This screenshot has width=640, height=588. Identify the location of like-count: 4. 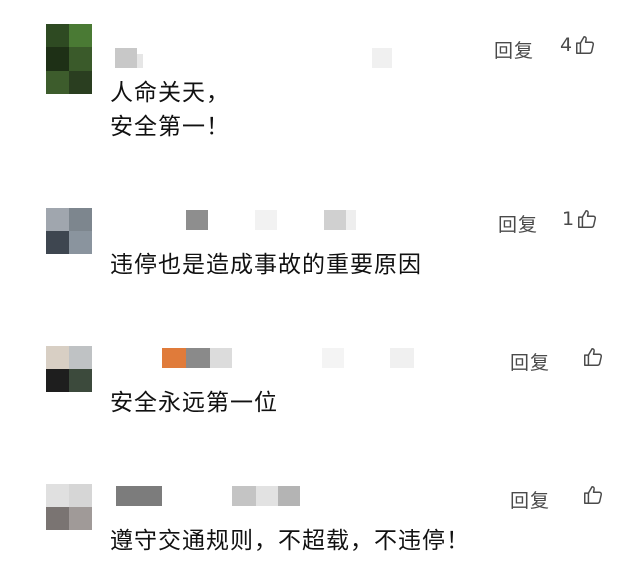
(566, 45).